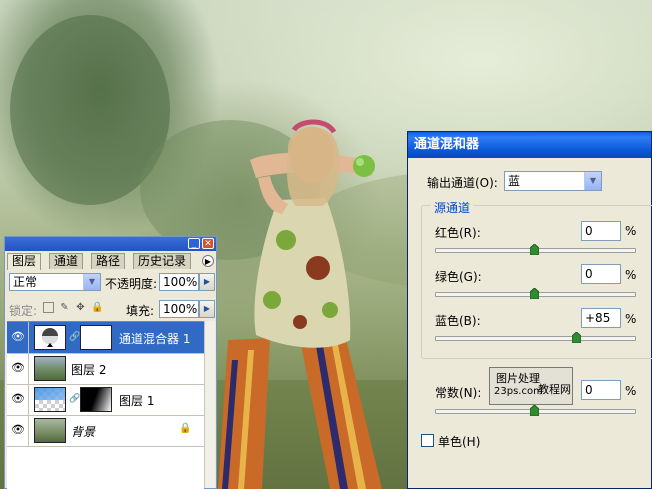  I want to click on constant-input: 0, so click(601, 390).